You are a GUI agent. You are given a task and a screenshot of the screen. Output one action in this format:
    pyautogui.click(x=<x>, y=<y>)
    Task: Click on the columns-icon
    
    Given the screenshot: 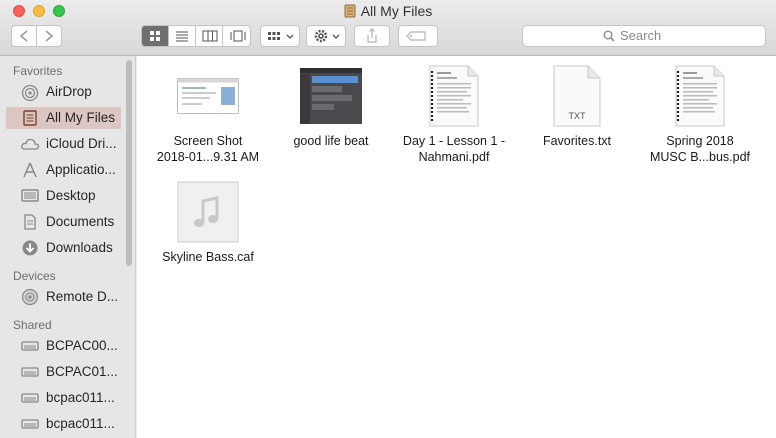 What is the action you would take?
    pyautogui.click(x=210, y=36)
    